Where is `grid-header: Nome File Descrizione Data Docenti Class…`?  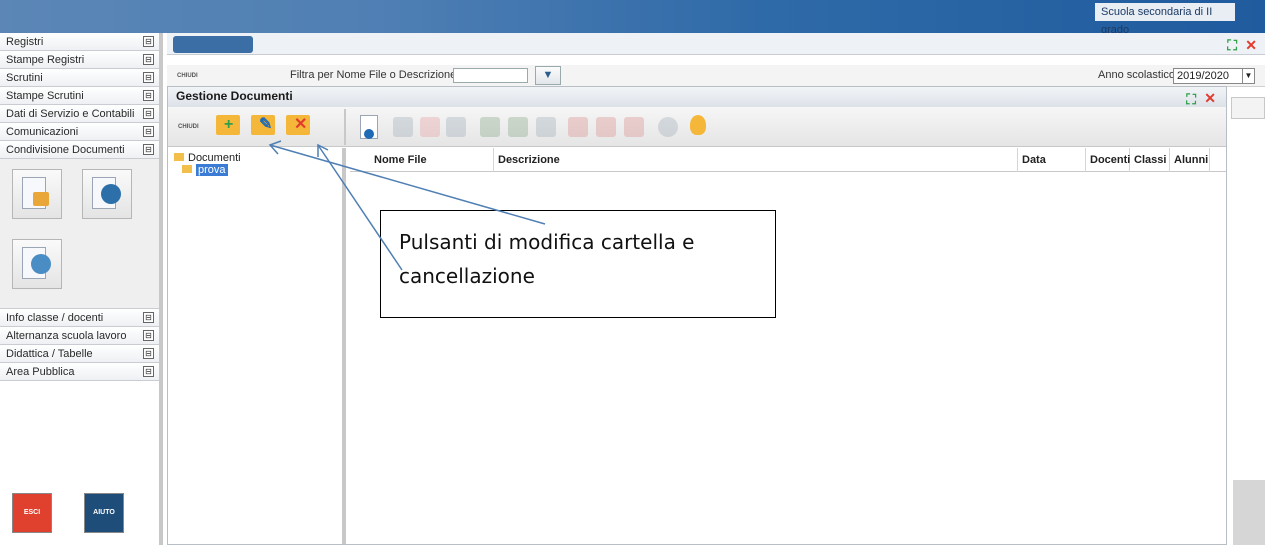
grid-header: Nome File Descrizione Data Docenti Class… is located at coordinates (788, 160).